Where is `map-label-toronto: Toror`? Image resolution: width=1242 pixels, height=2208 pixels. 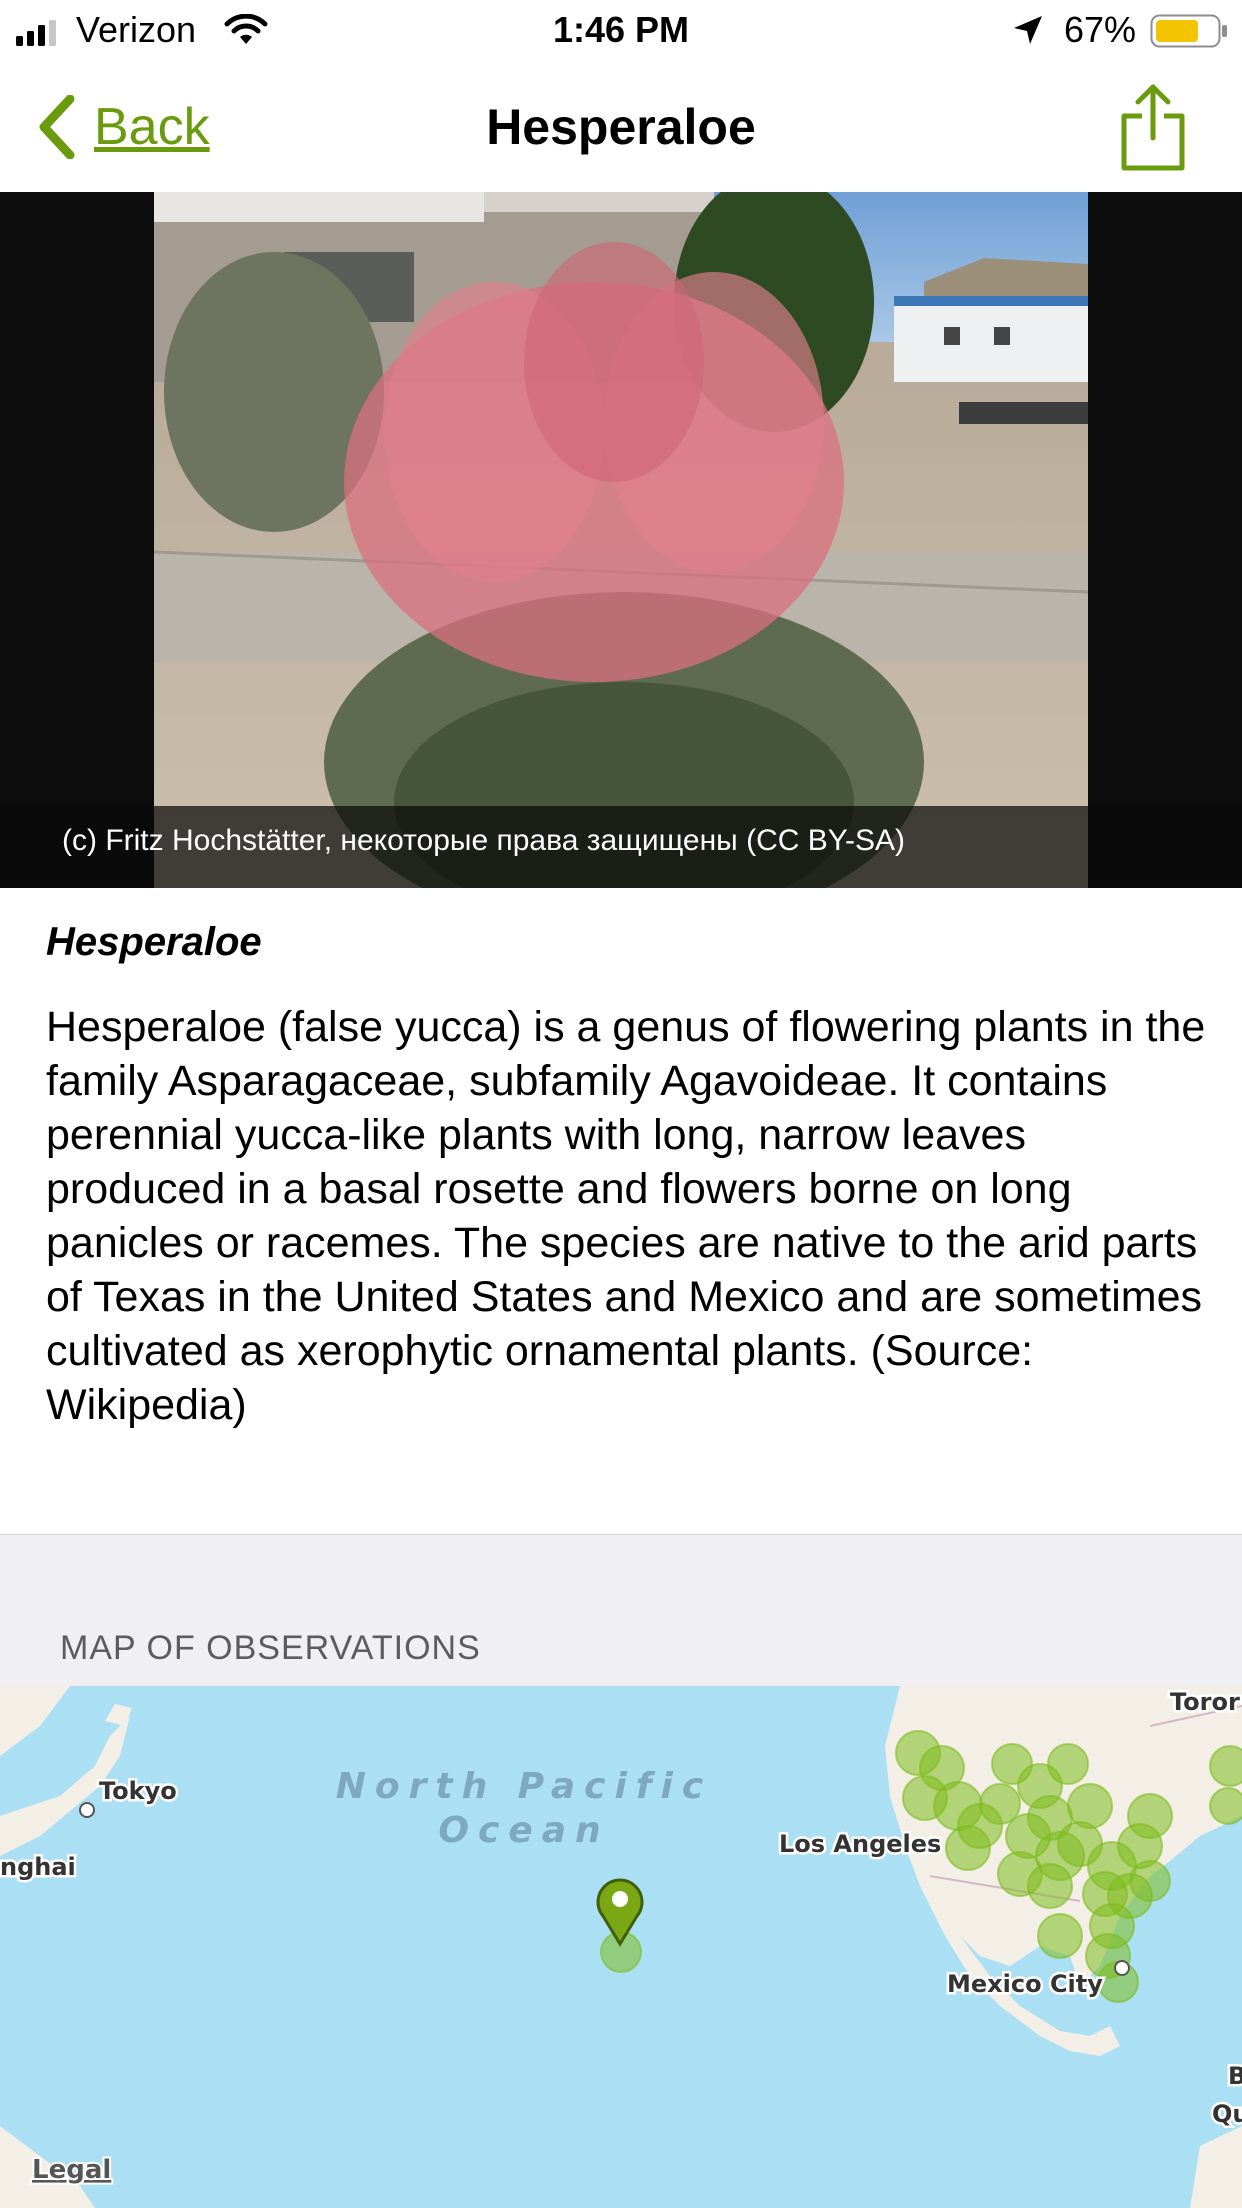 map-label-toronto: Toror is located at coordinates (1205, 1702).